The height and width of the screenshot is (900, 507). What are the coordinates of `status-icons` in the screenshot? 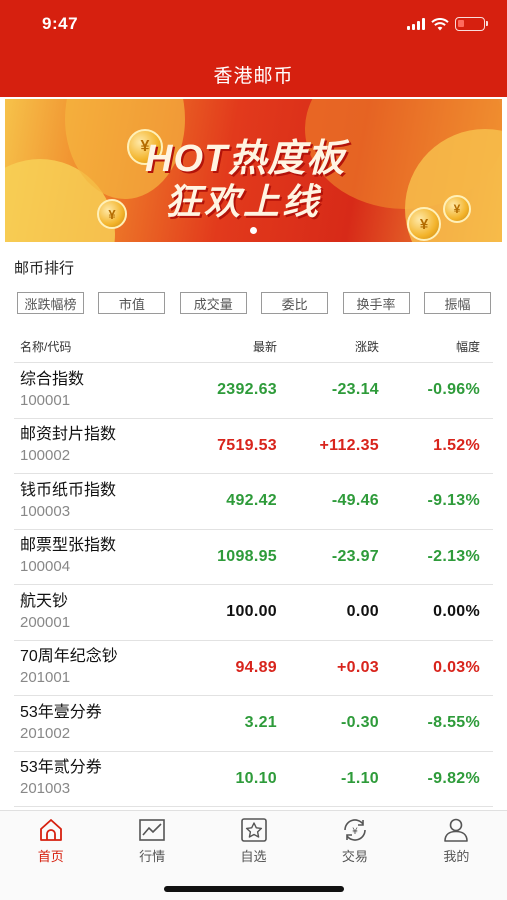 It's located at (447, 24).